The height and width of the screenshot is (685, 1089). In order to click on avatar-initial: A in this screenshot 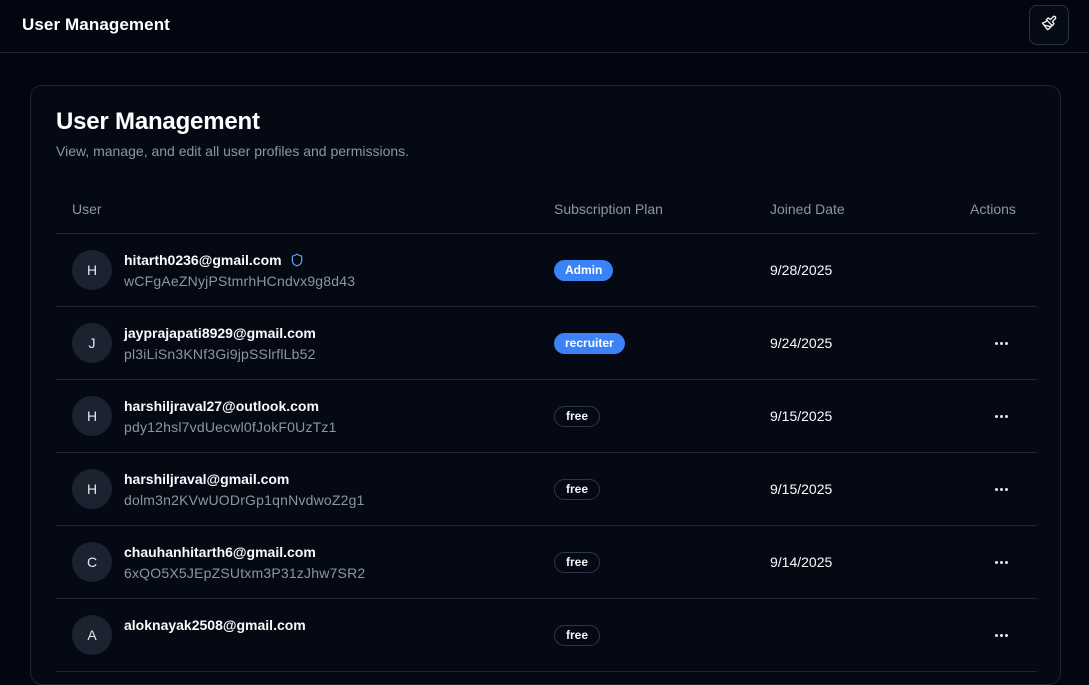, I will do `click(92, 635)`.